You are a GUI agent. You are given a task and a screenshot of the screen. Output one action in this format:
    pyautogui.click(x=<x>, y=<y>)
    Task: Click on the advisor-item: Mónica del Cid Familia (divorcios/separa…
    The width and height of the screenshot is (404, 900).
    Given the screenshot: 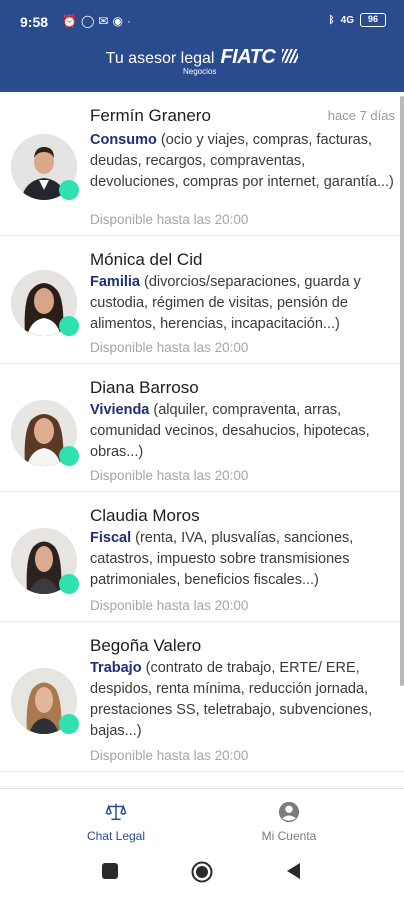 What is the action you would take?
    pyautogui.click(x=202, y=300)
    